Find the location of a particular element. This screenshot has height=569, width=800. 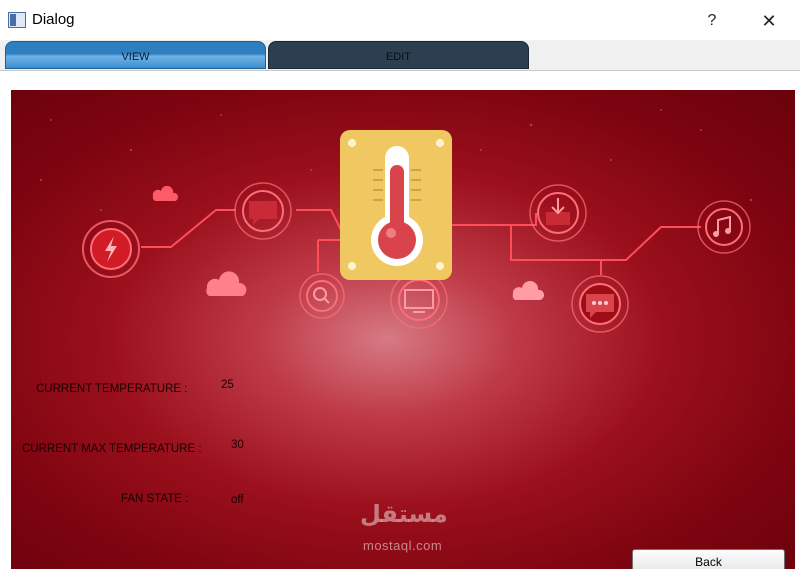

fan-state-label: FAN STATE : is located at coordinates (155, 499).